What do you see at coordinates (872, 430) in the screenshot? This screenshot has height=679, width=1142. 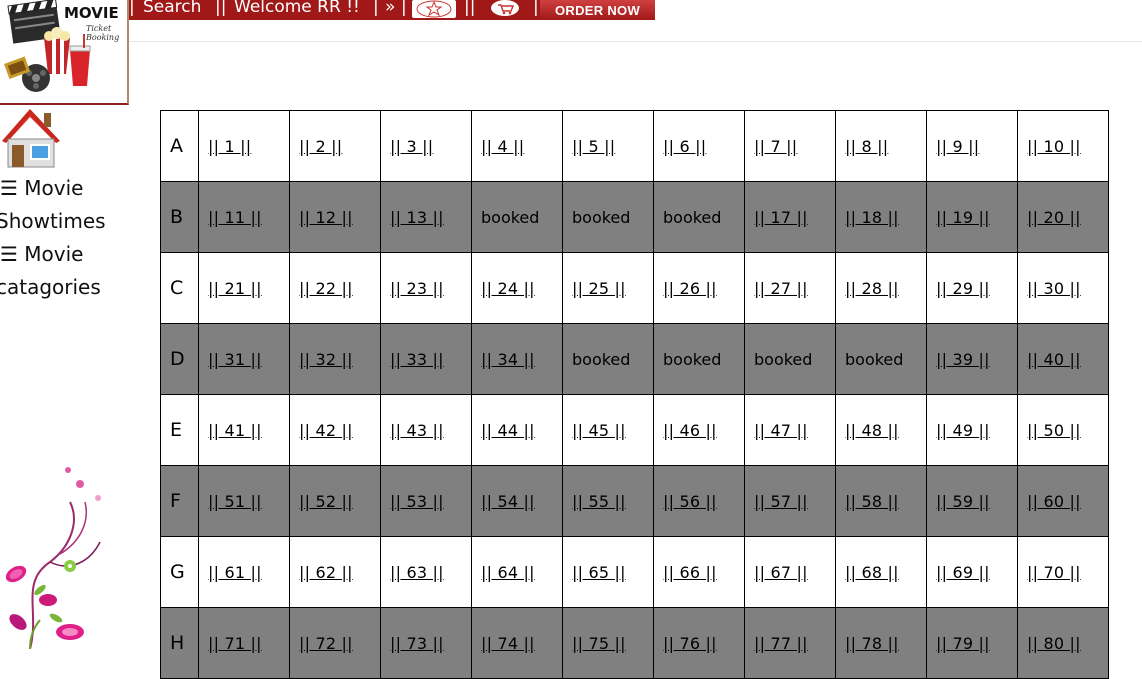 I see `seat-link: || 48 ||` at bounding box center [872, 430].